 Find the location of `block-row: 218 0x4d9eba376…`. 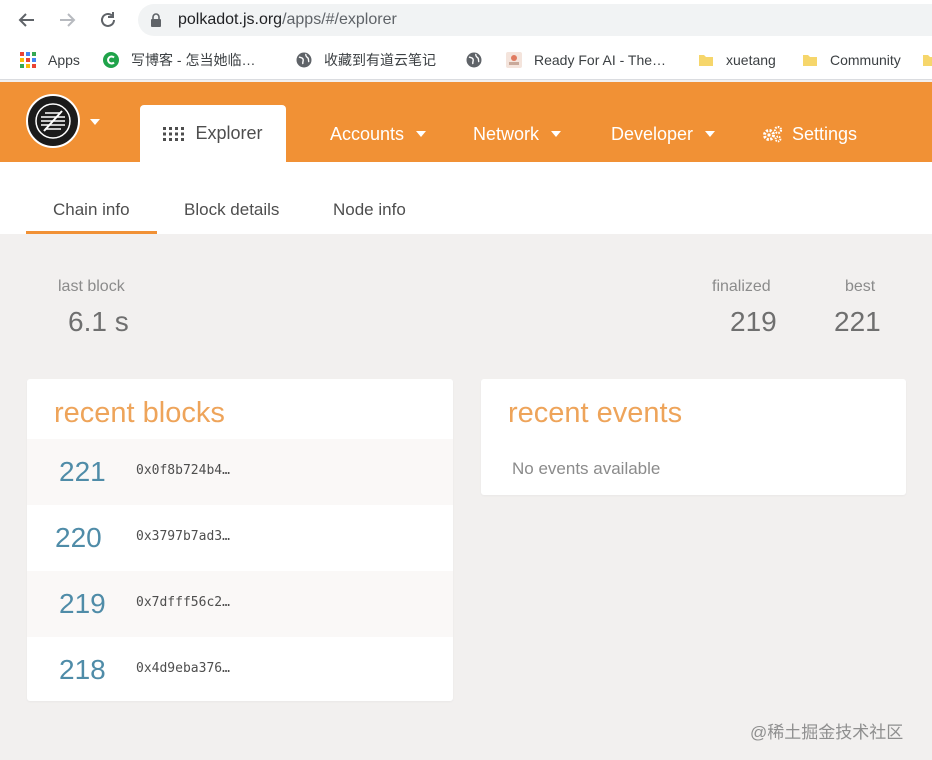

block-row: 218 0x4d9eba376… is located at coordinates (240, 669).